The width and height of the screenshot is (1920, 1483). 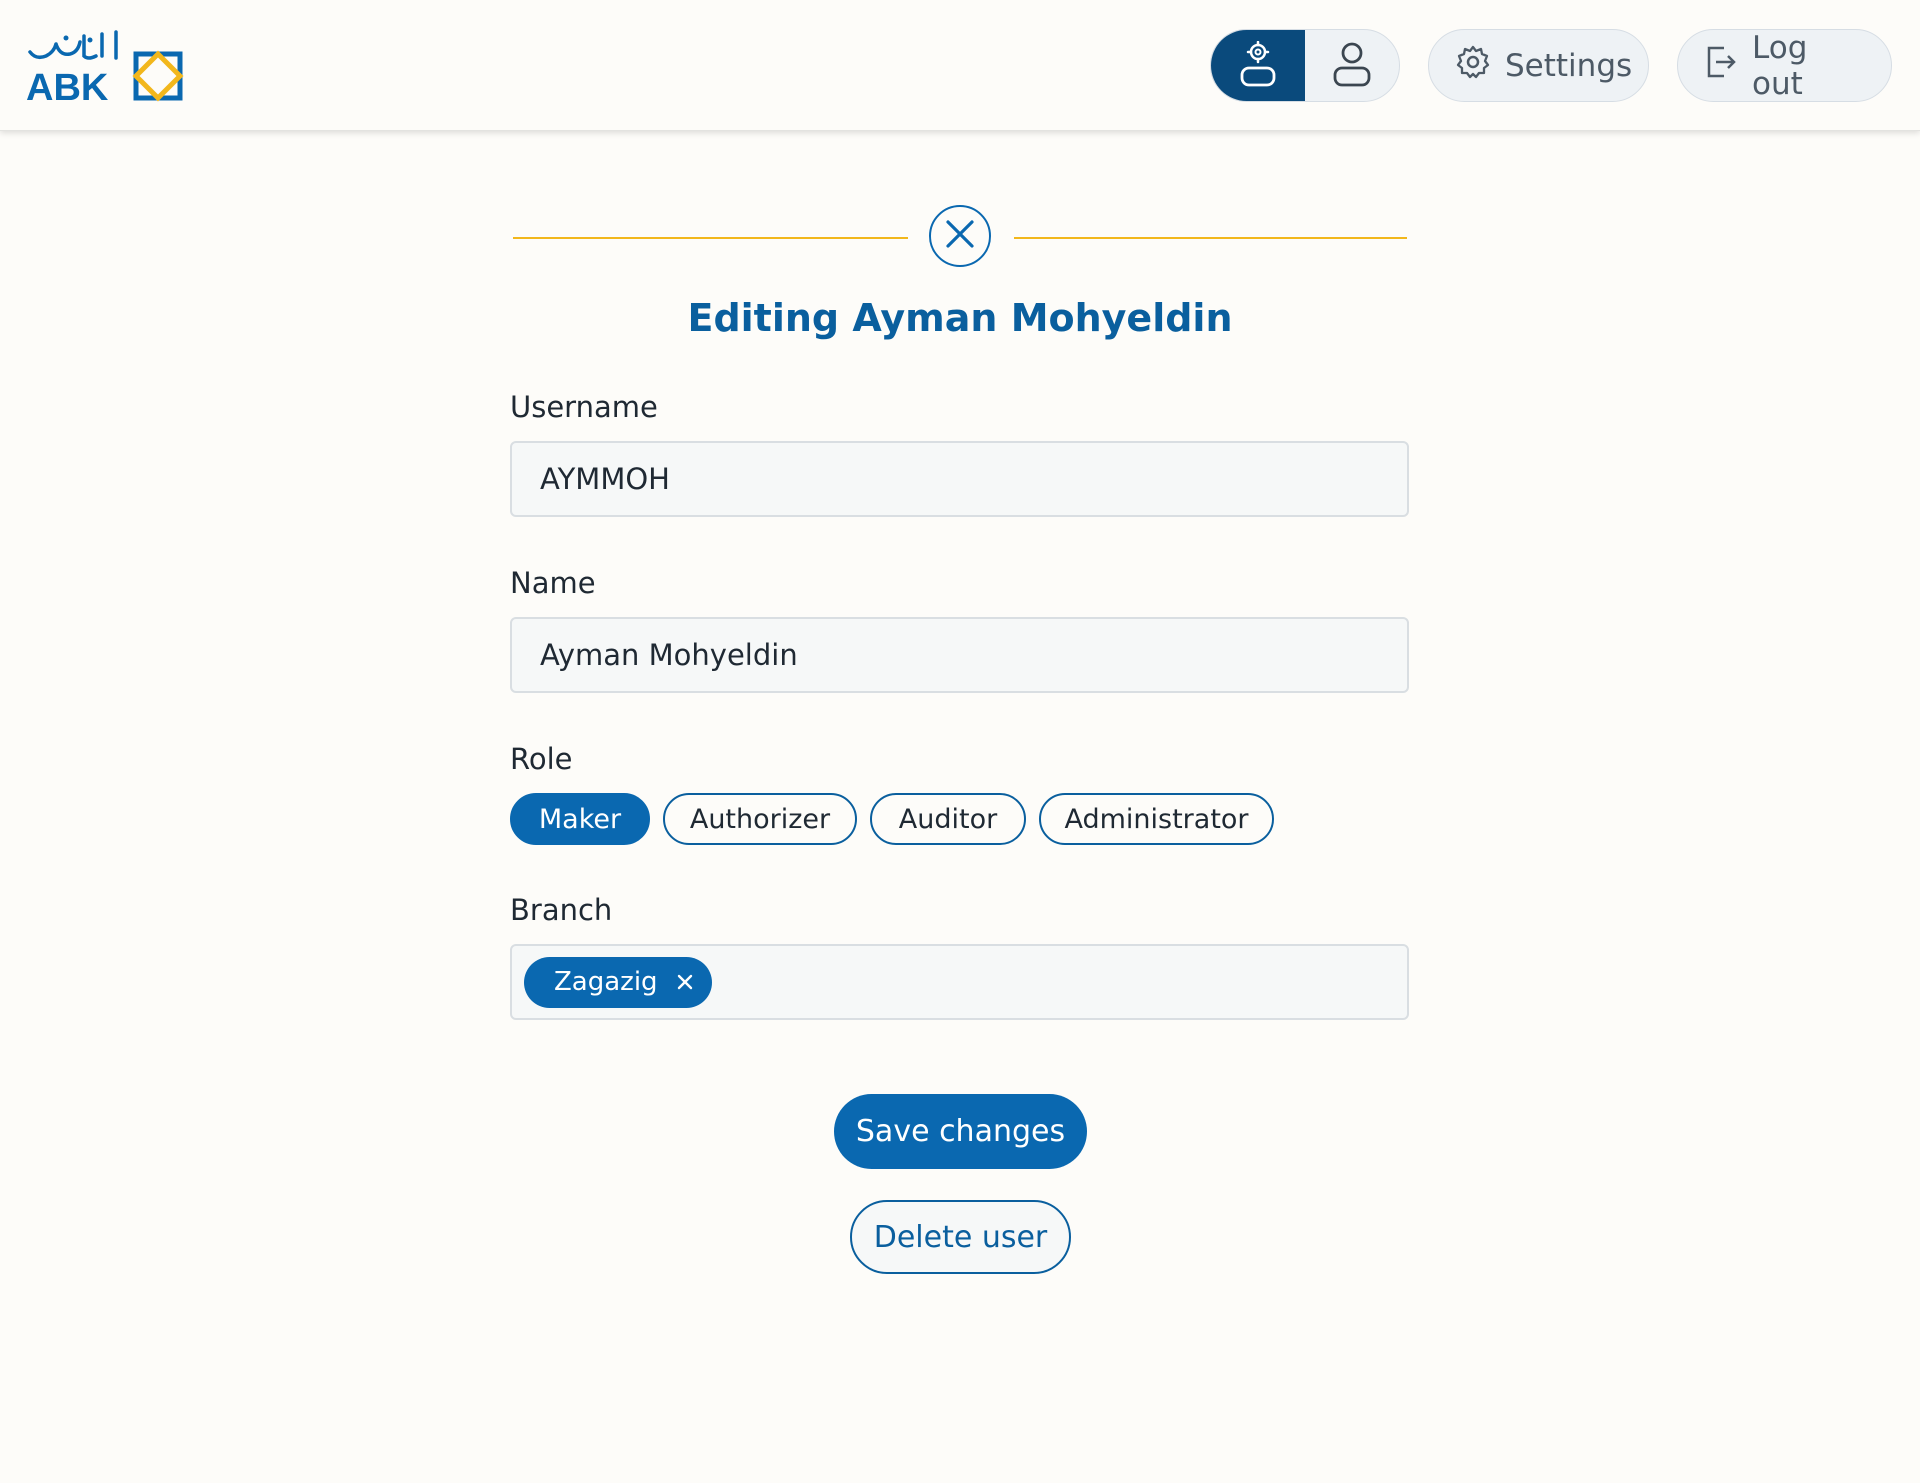 What do you see at coordinates (1569, 65) in the screenshot?
I see `settings-label: Settings` at bounding box center [1569, 65].